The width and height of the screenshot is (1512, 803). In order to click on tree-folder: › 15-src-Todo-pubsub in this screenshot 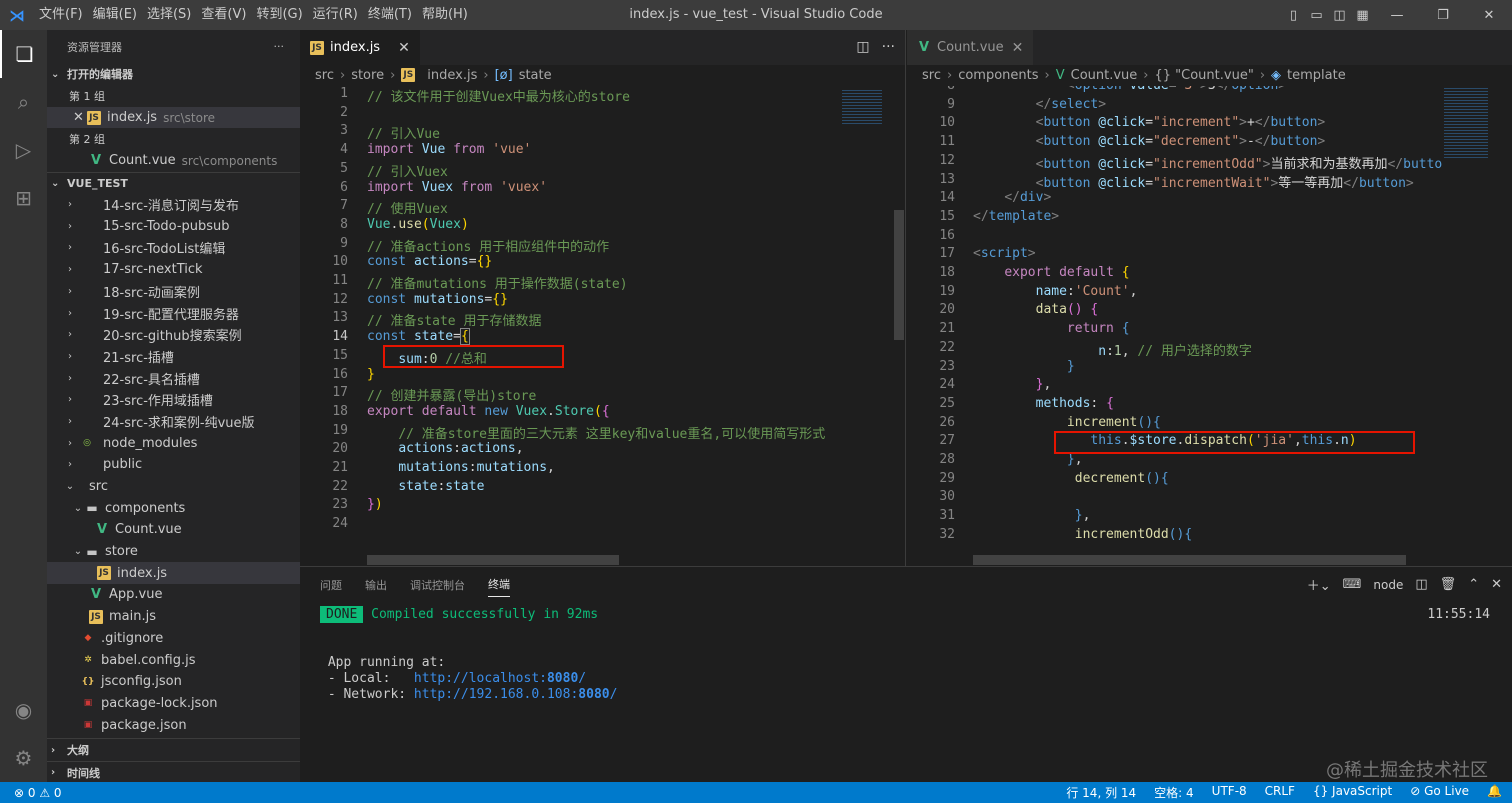, I will do `click(173, 226)`.